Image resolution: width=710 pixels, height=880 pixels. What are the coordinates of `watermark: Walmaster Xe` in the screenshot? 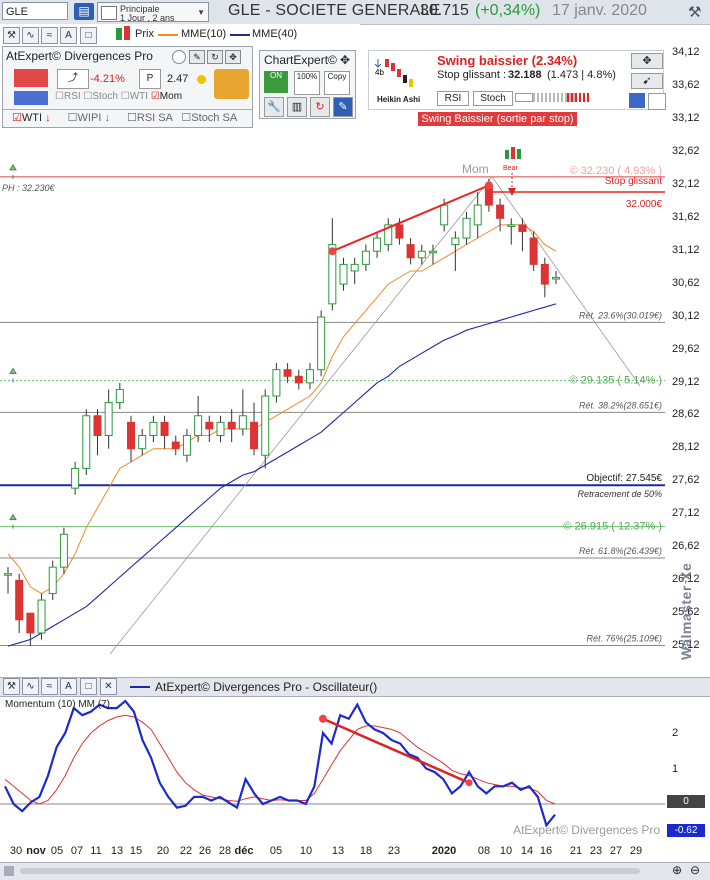 It's located at (686, 611).